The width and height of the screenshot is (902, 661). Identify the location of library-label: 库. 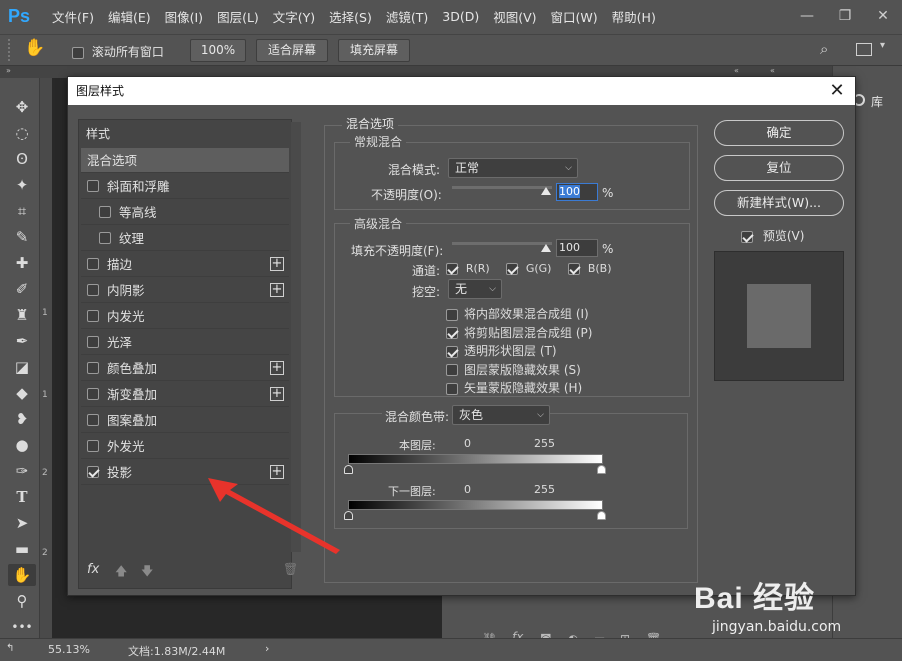
(877, 101).